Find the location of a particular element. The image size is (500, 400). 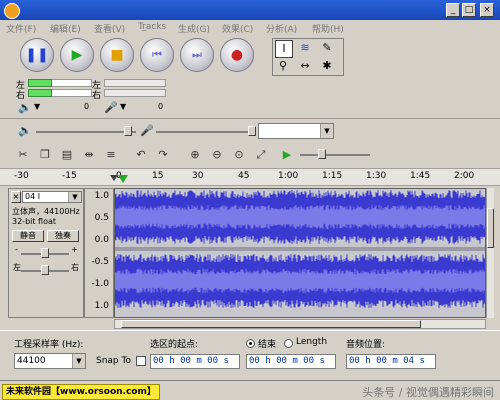

menu-analyze: 分析(A) is located at coordinates (281, 28).